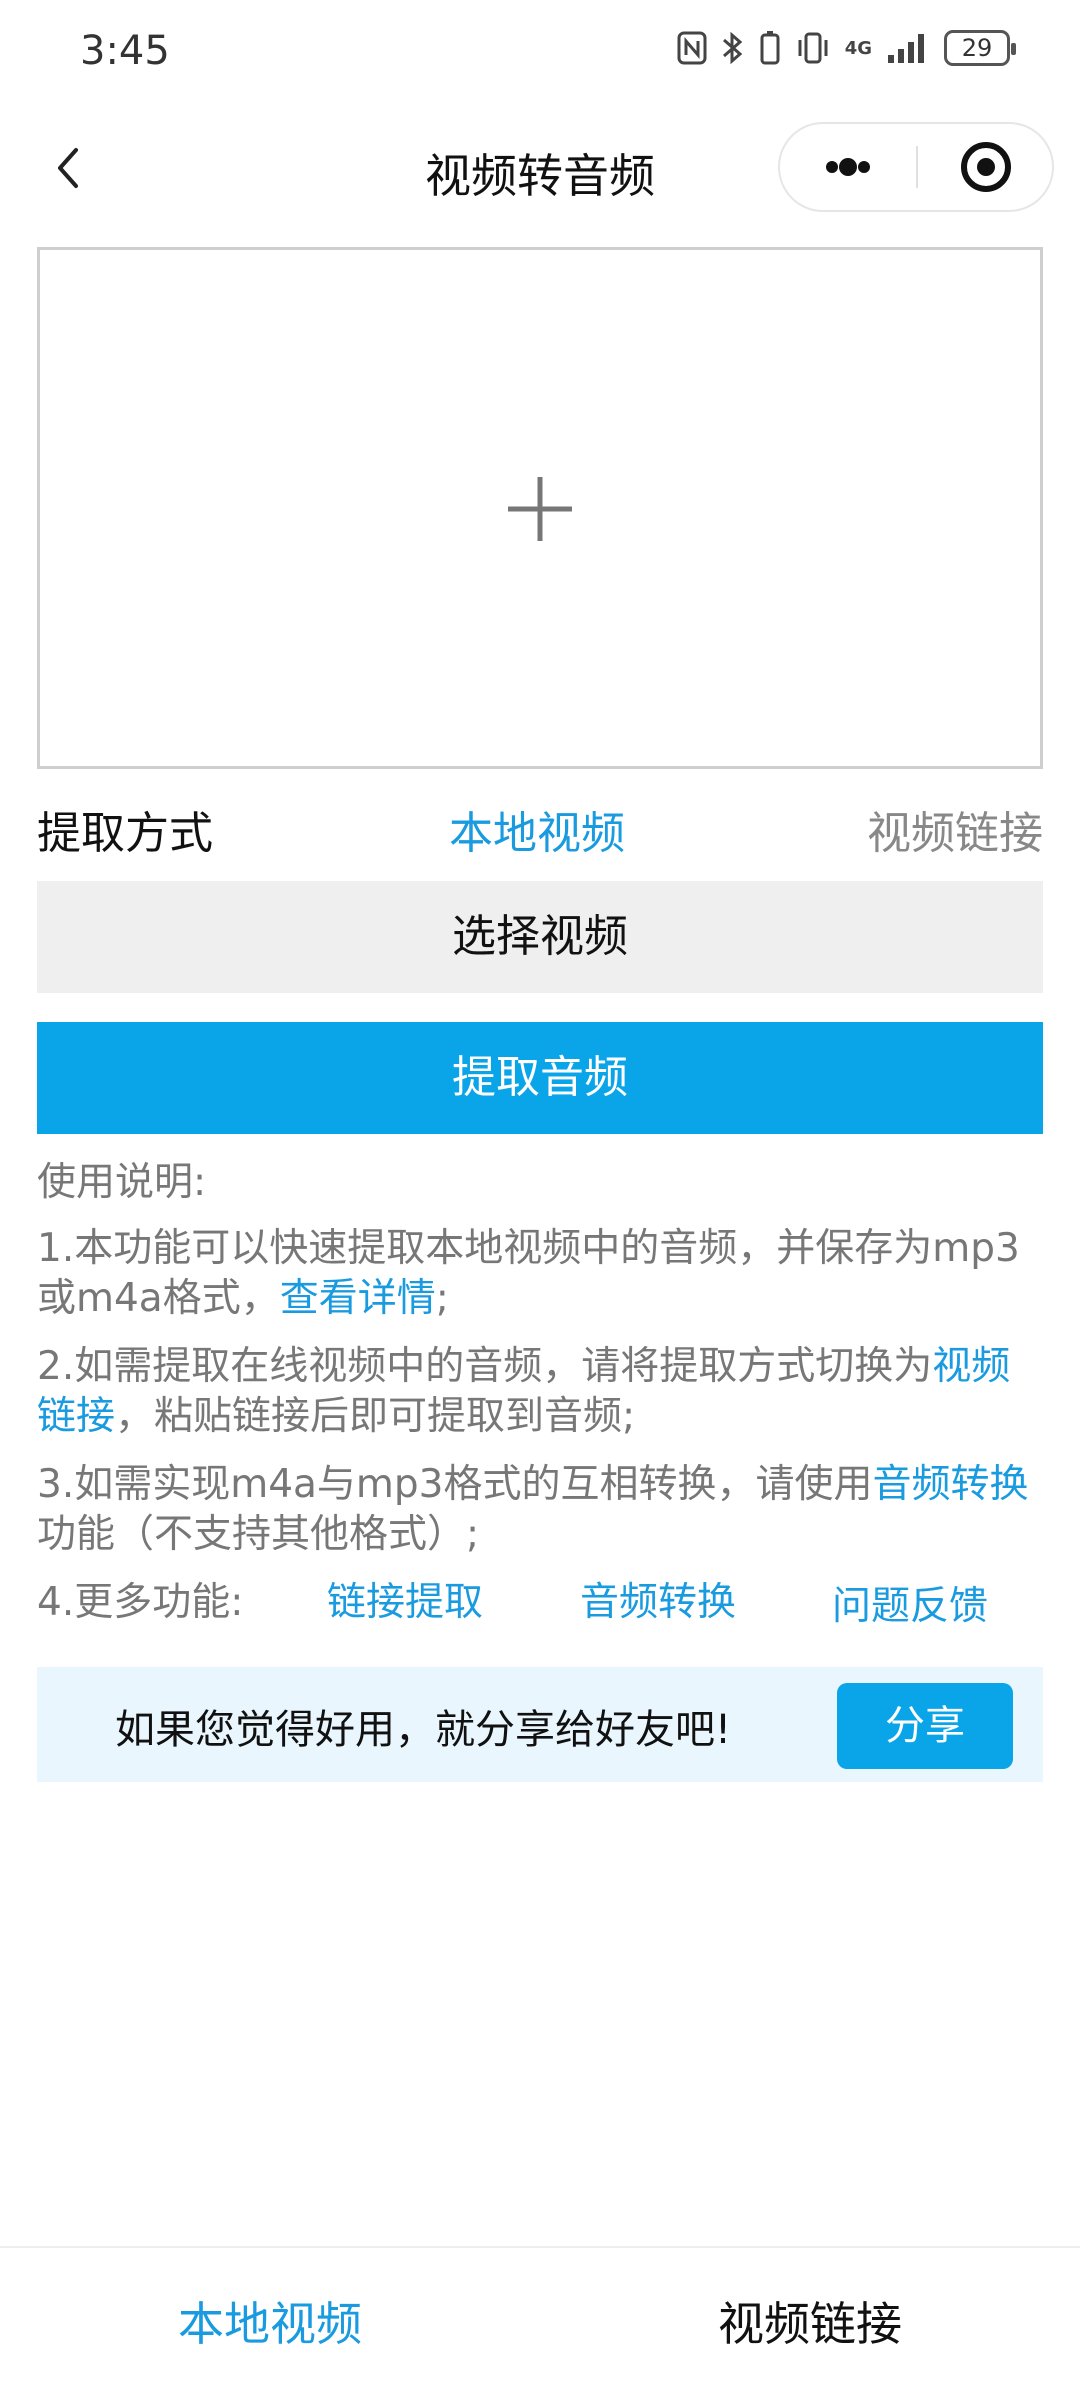  Describe the element at coordinates (770, 48) in the screenshot. I see `battery-small-icon` at that location.